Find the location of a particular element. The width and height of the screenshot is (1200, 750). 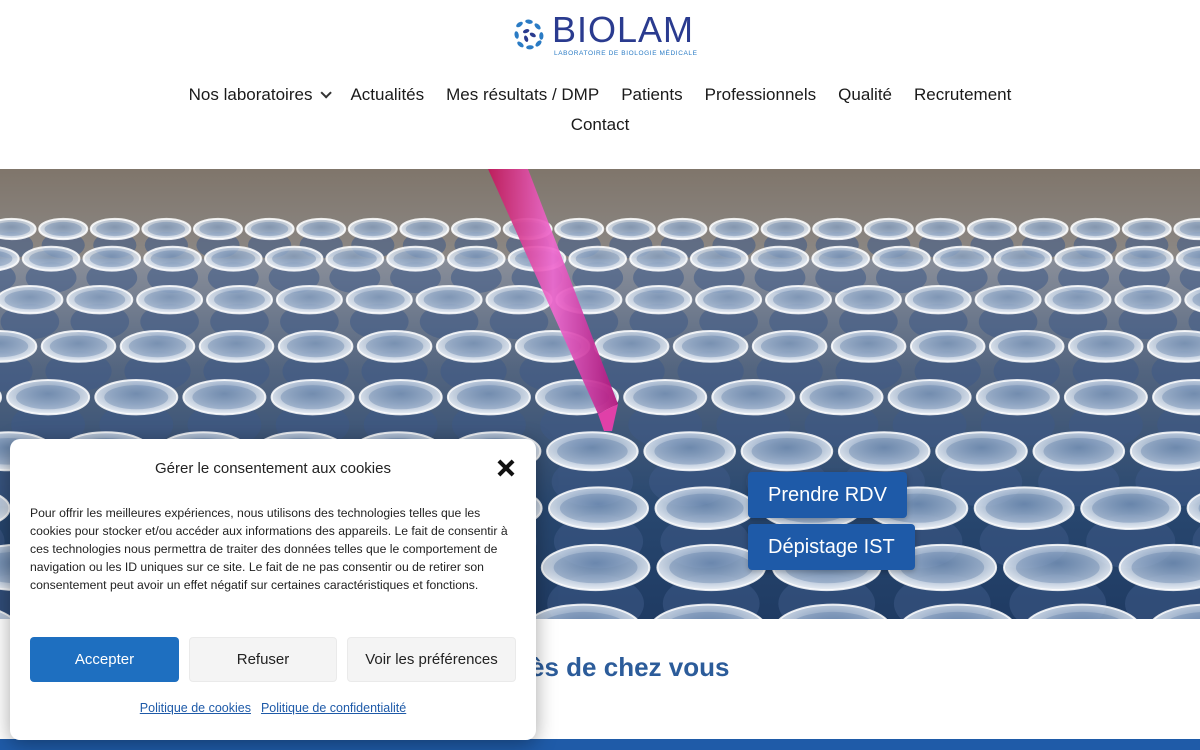

nav-item-label: Contact is located at coordinates (600, 124).